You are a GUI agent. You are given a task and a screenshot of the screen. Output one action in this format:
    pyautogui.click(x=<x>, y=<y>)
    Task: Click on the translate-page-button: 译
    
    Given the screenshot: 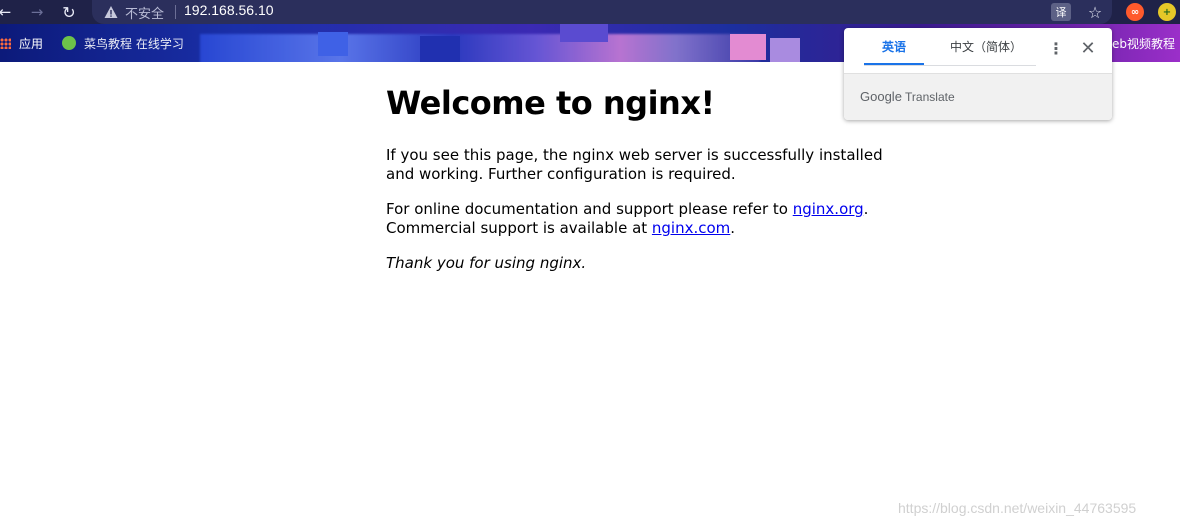 What is the action you would take?
    pyautogui.click(x=1061, y=12)
    